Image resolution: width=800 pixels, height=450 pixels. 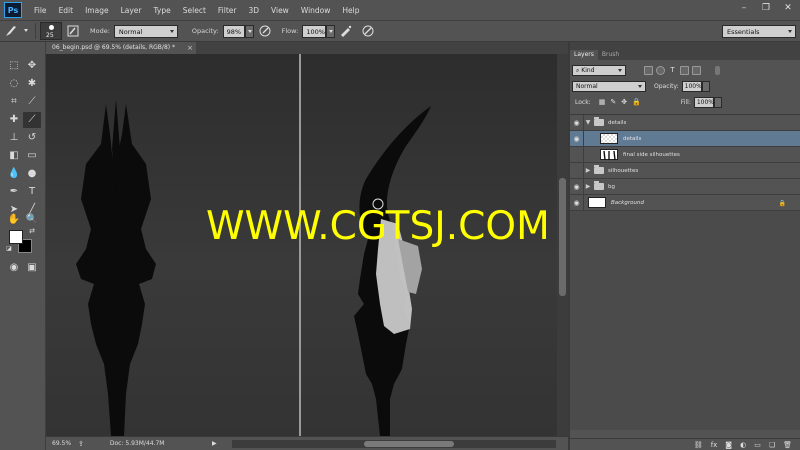 I want to click on link-layers-icon: ⛓, so click(x=698, y=445).